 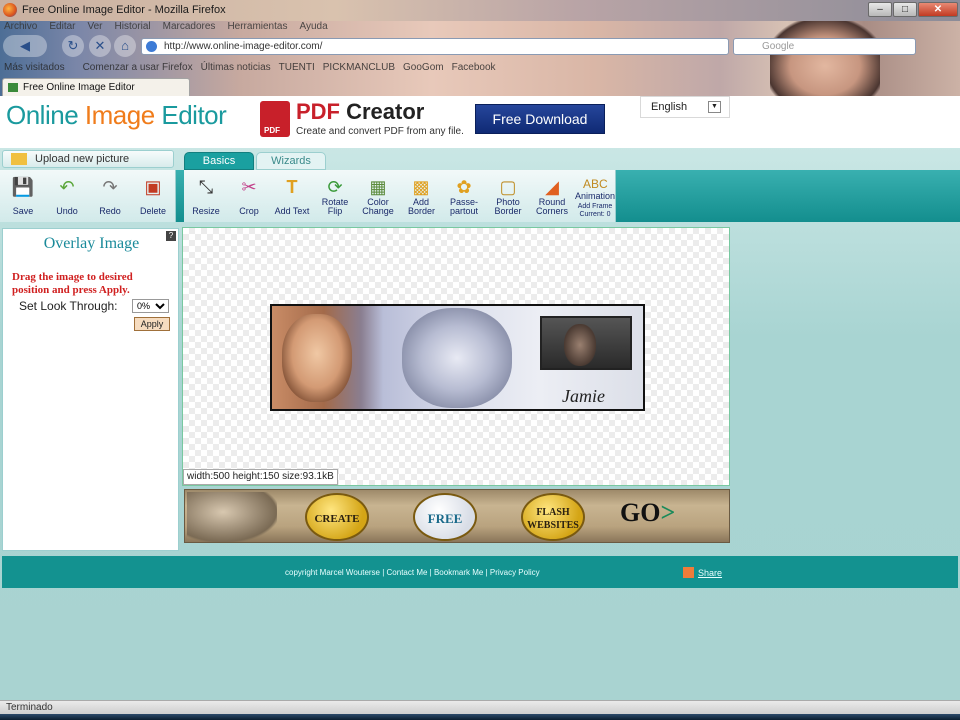 I want to click on chevron-down-icon: ▼, so click(x=714, y=107).